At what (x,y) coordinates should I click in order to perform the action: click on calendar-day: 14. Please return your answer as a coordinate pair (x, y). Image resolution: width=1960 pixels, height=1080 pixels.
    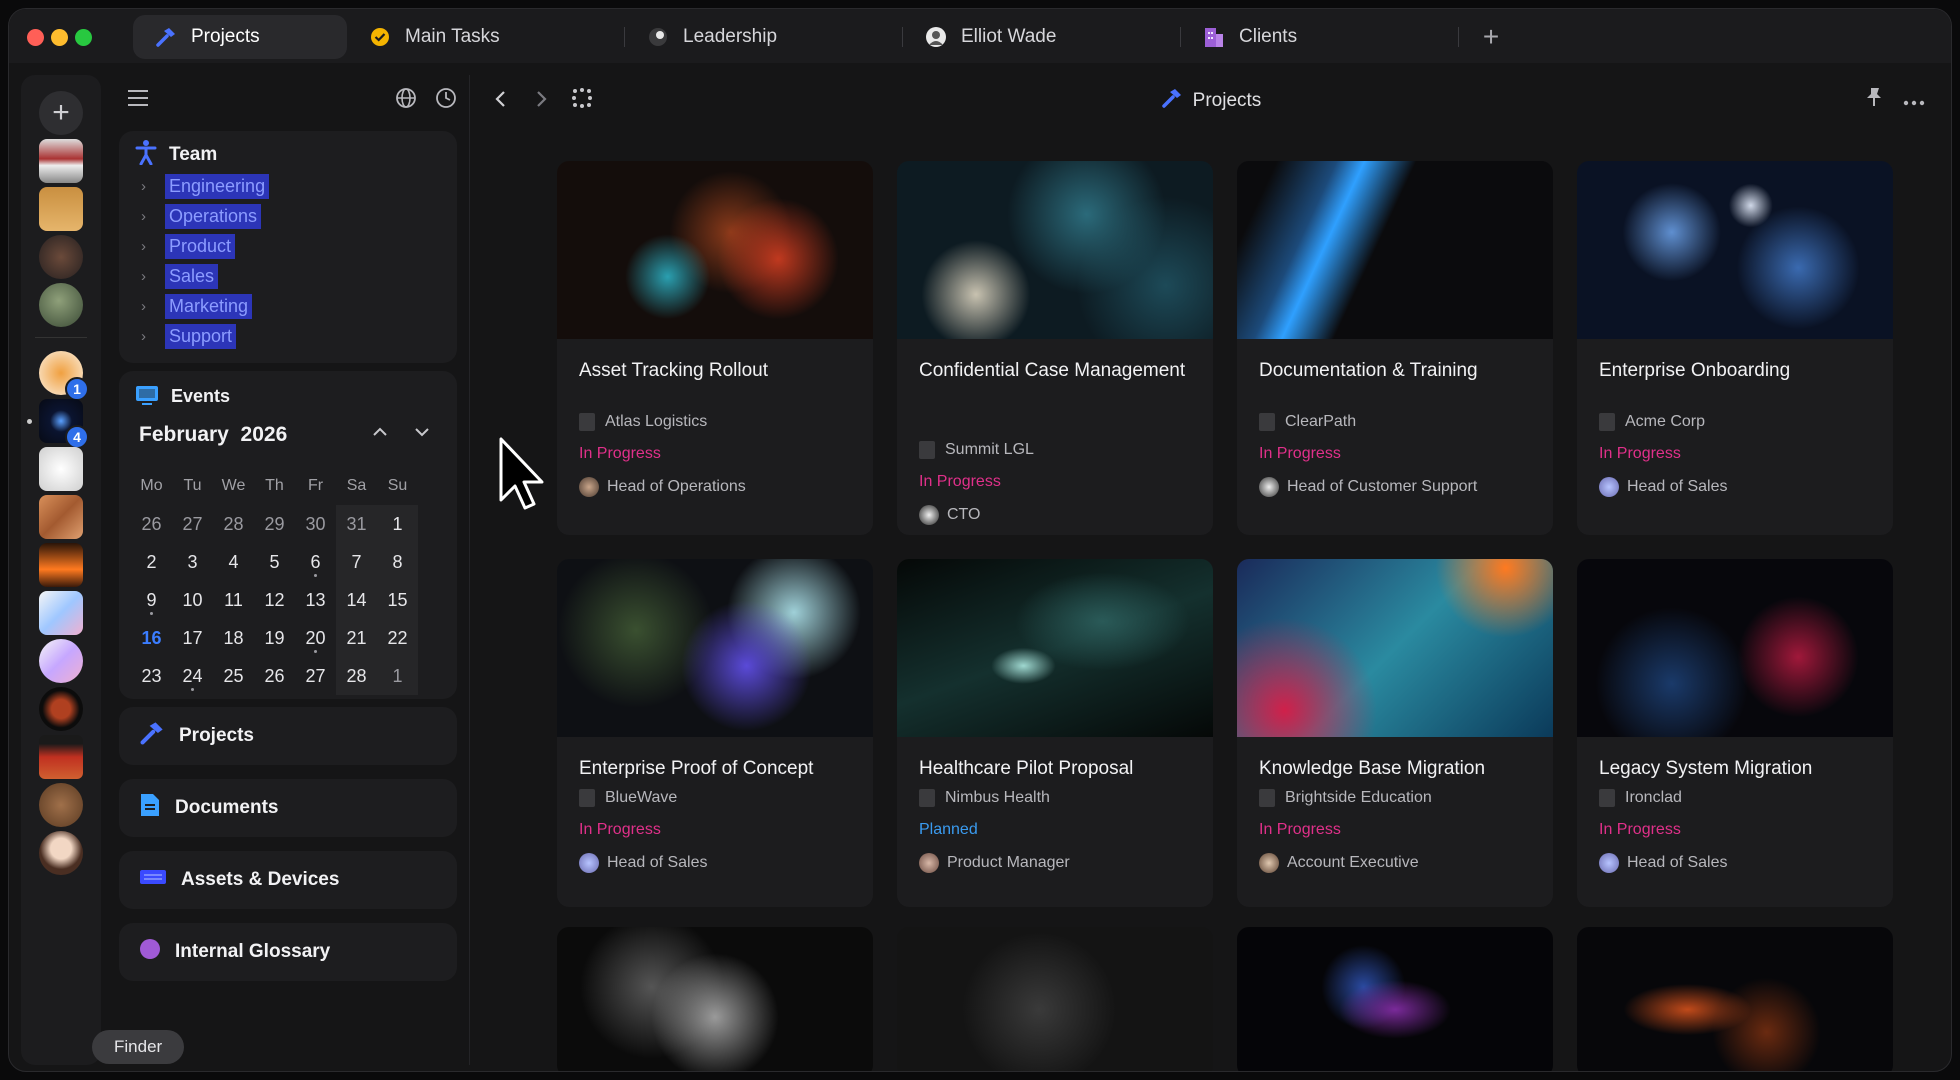
    Looking at the image, I should click on (356, 600).